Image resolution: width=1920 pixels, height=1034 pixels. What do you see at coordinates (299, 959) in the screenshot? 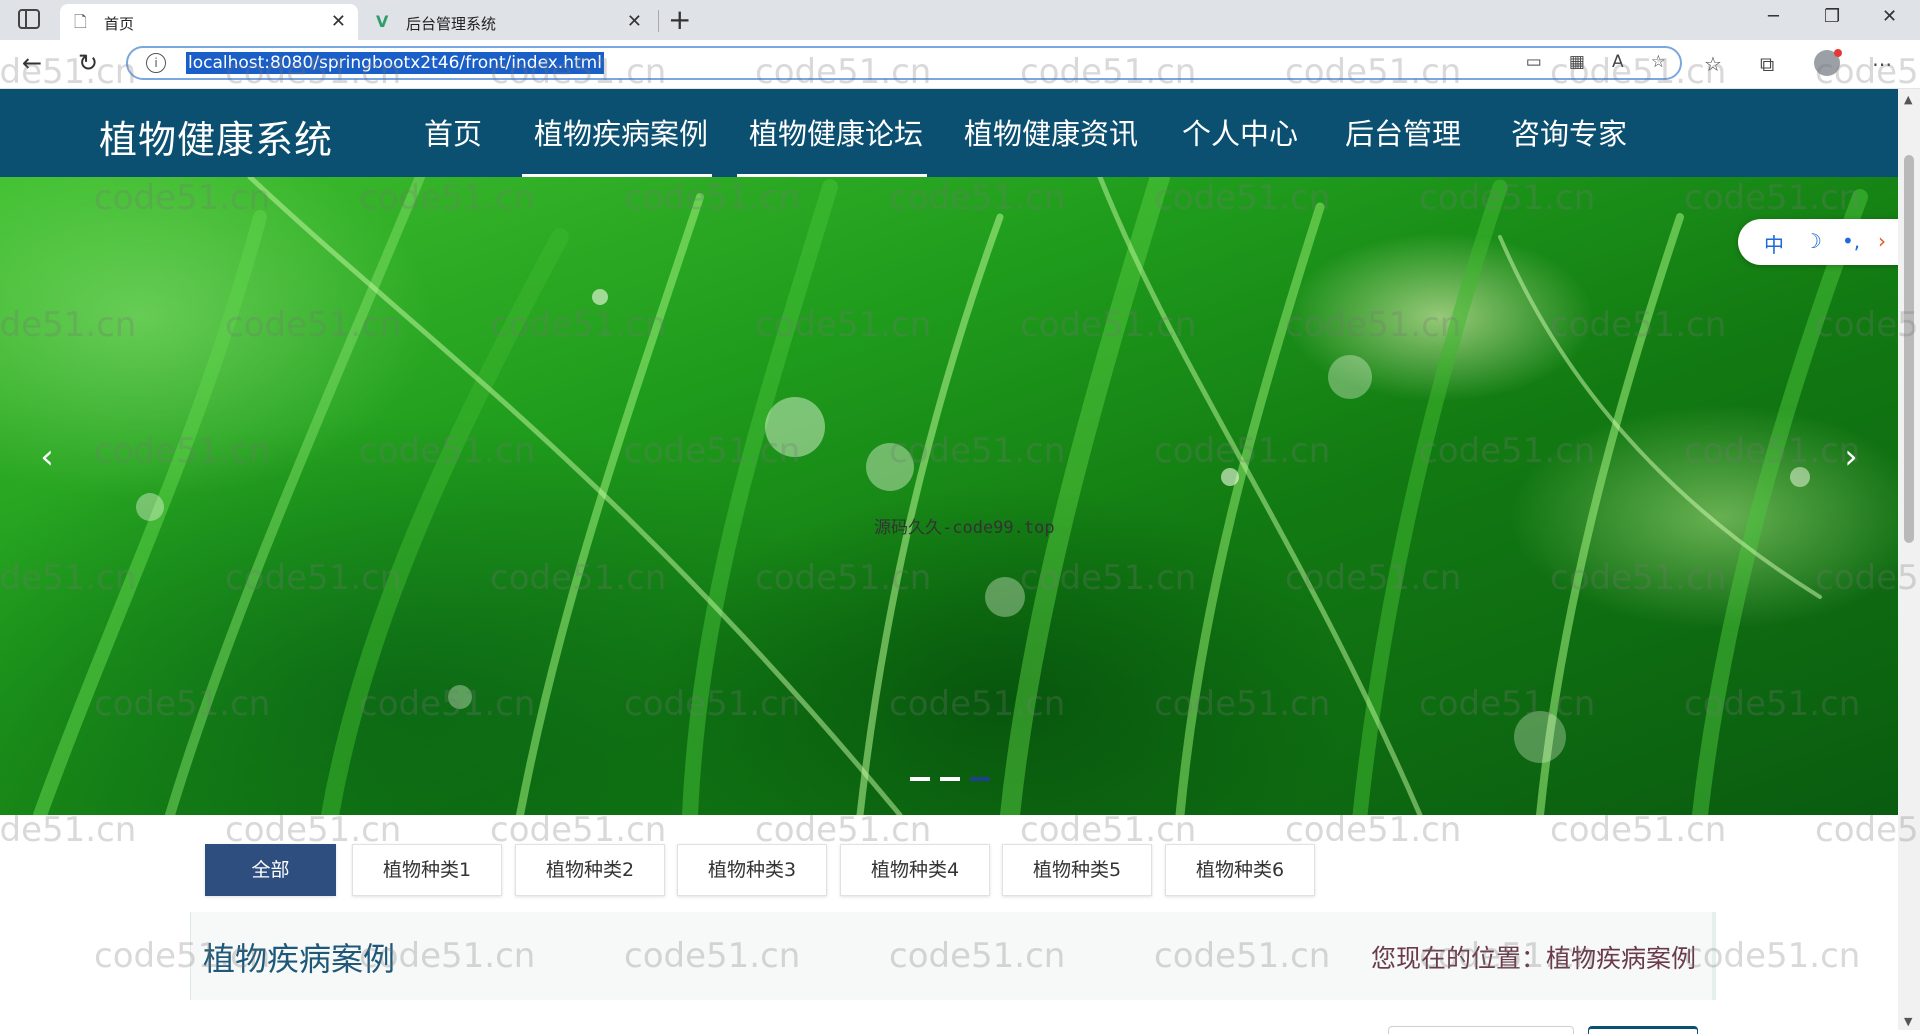
I see `section-title: 植物疾病案例` at bounding box center [299, 959].